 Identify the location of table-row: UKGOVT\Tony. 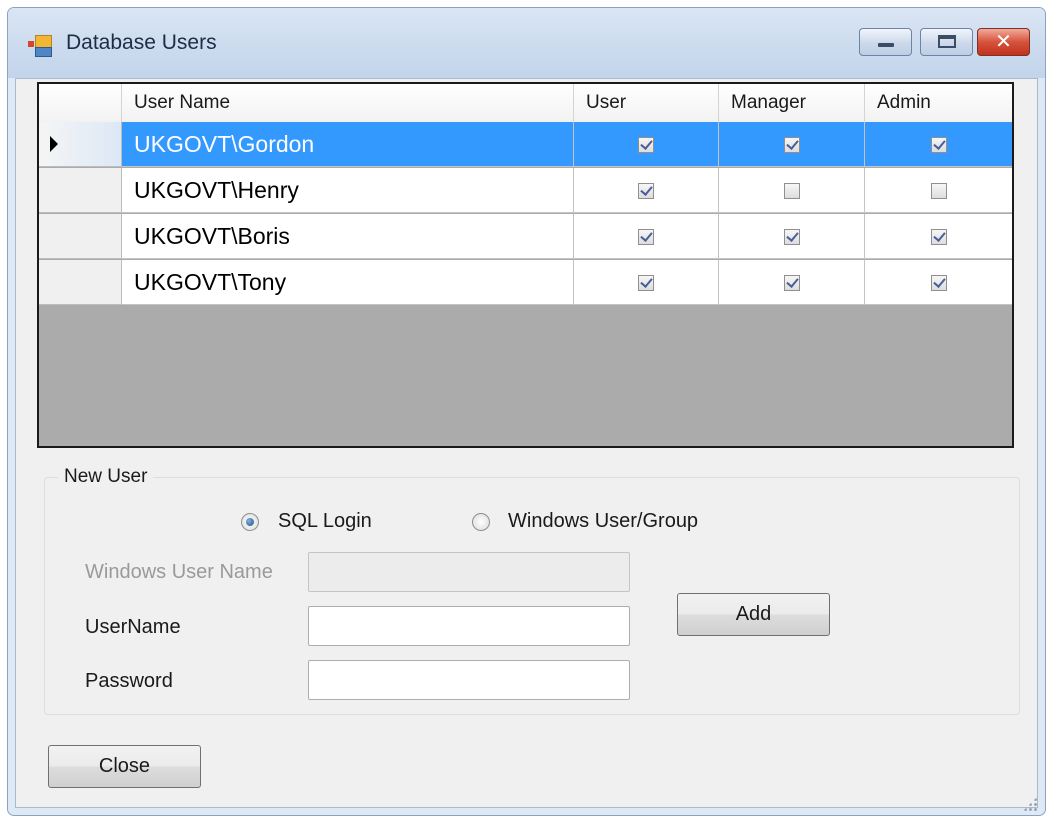
(525, 283).